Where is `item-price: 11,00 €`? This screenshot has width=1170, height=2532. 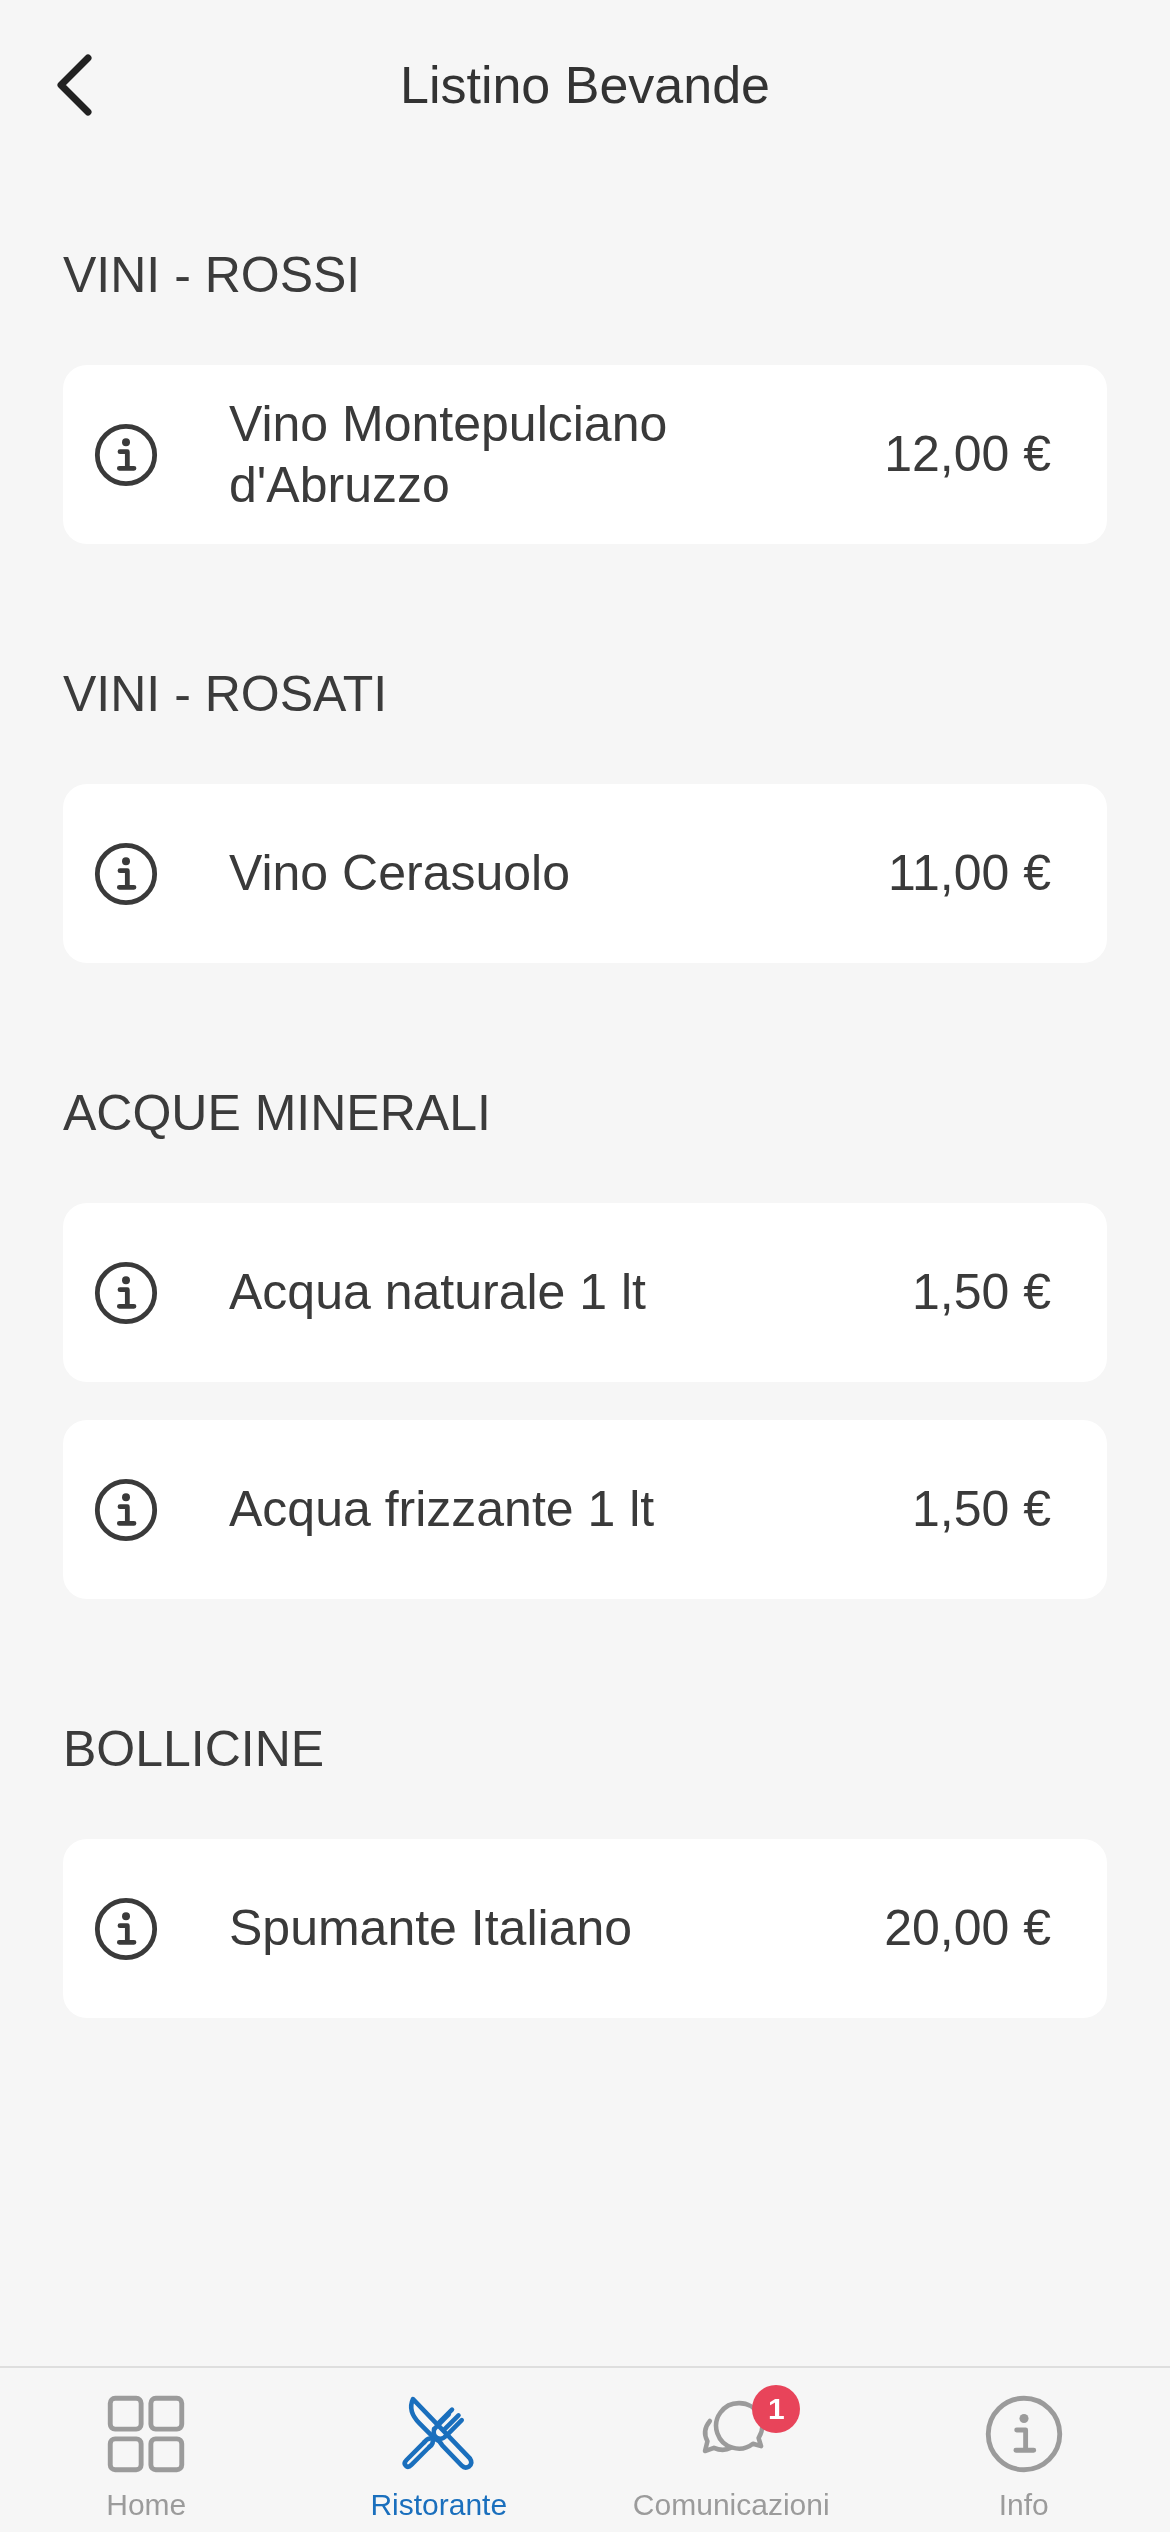
item-price: 11,00 € is located at coordinates (969, 873).